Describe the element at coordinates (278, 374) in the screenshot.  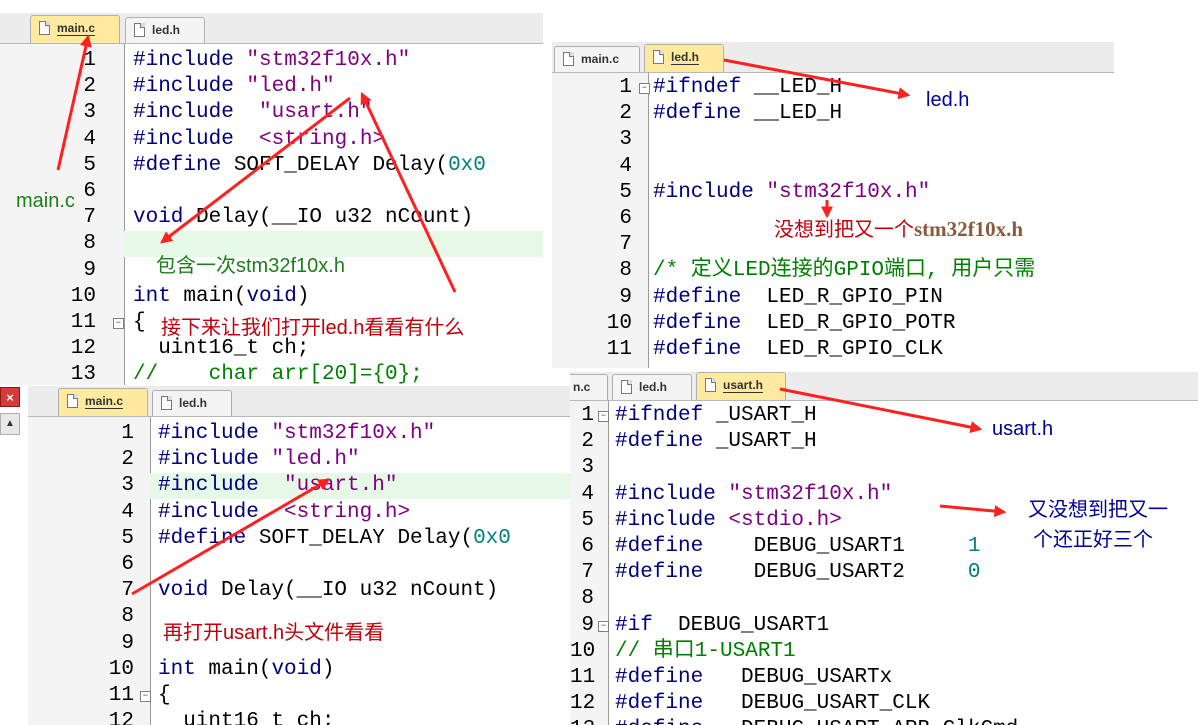
I see `code-token: // char arr[20]={0};` at that location.